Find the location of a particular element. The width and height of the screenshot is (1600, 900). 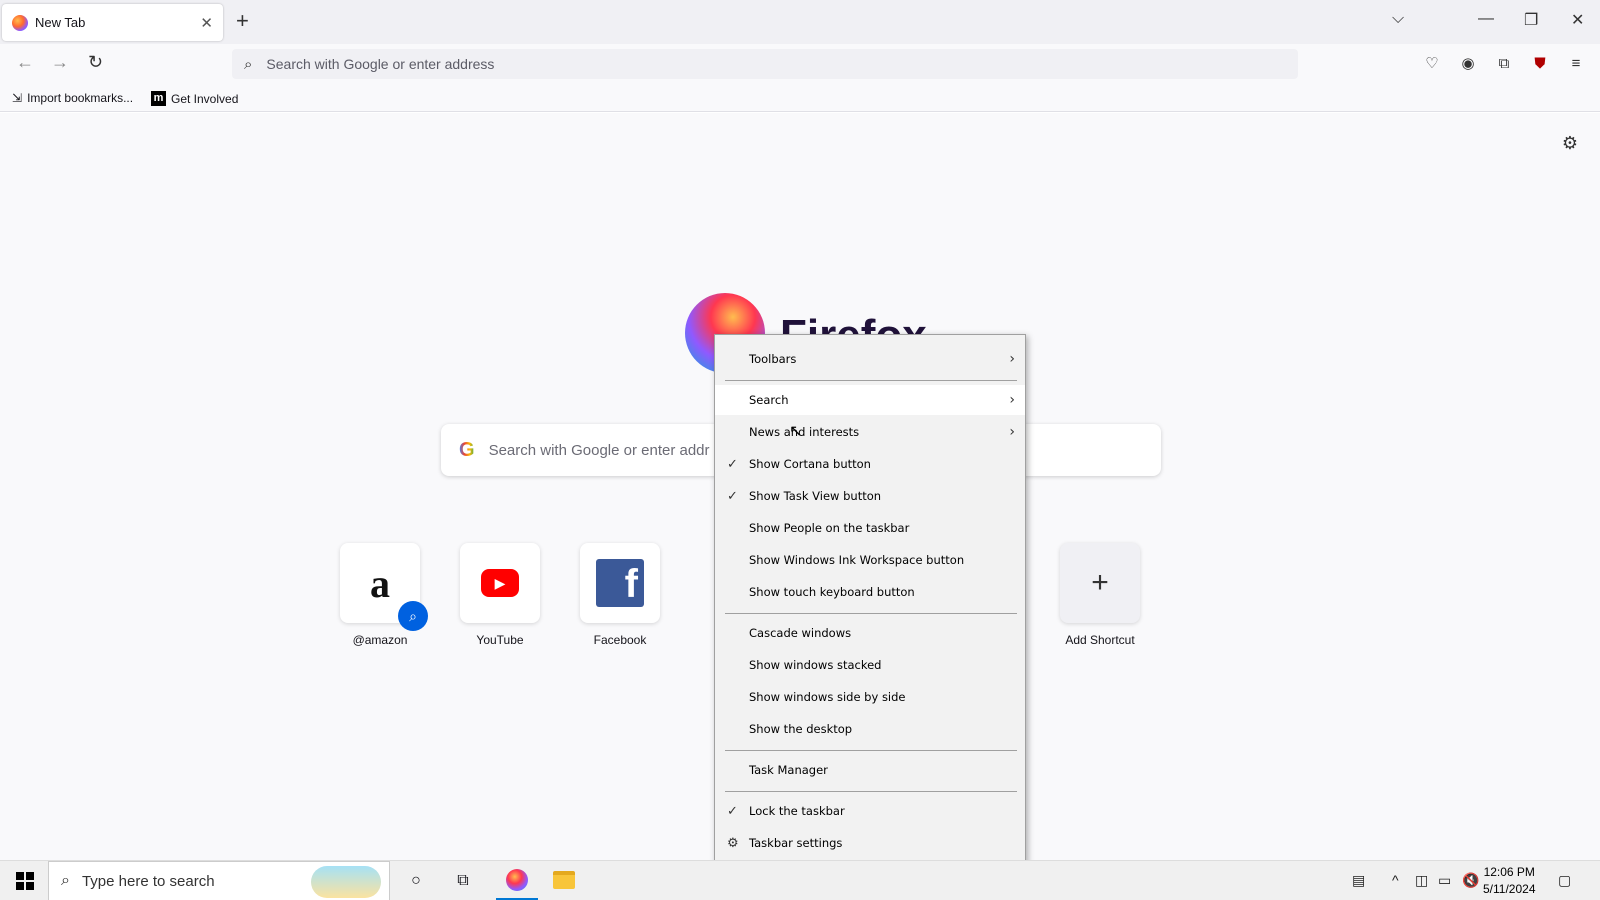

shortcut-tile: ▶ is located at coordinates (500, 583).